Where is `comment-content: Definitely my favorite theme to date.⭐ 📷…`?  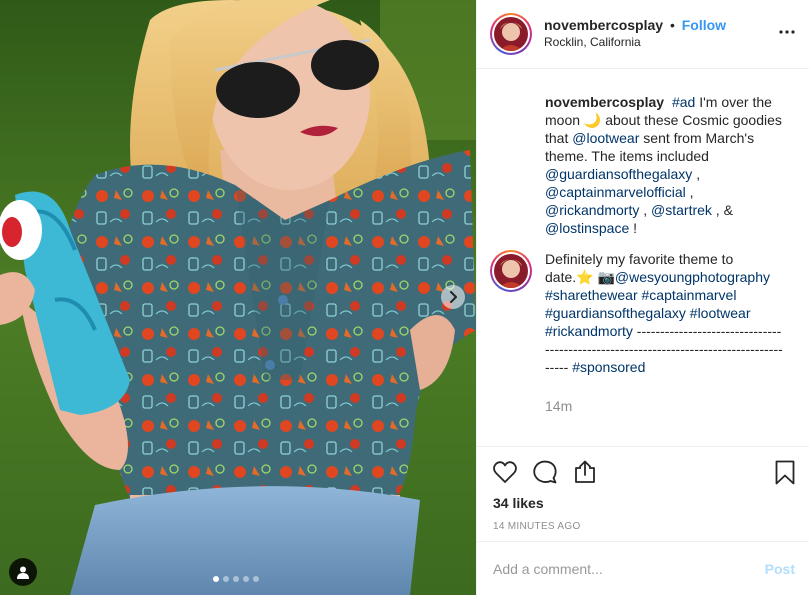 comment-content: Definitely my favorite theme to date.⭐ 📷… is located at coordinates (664, 332).